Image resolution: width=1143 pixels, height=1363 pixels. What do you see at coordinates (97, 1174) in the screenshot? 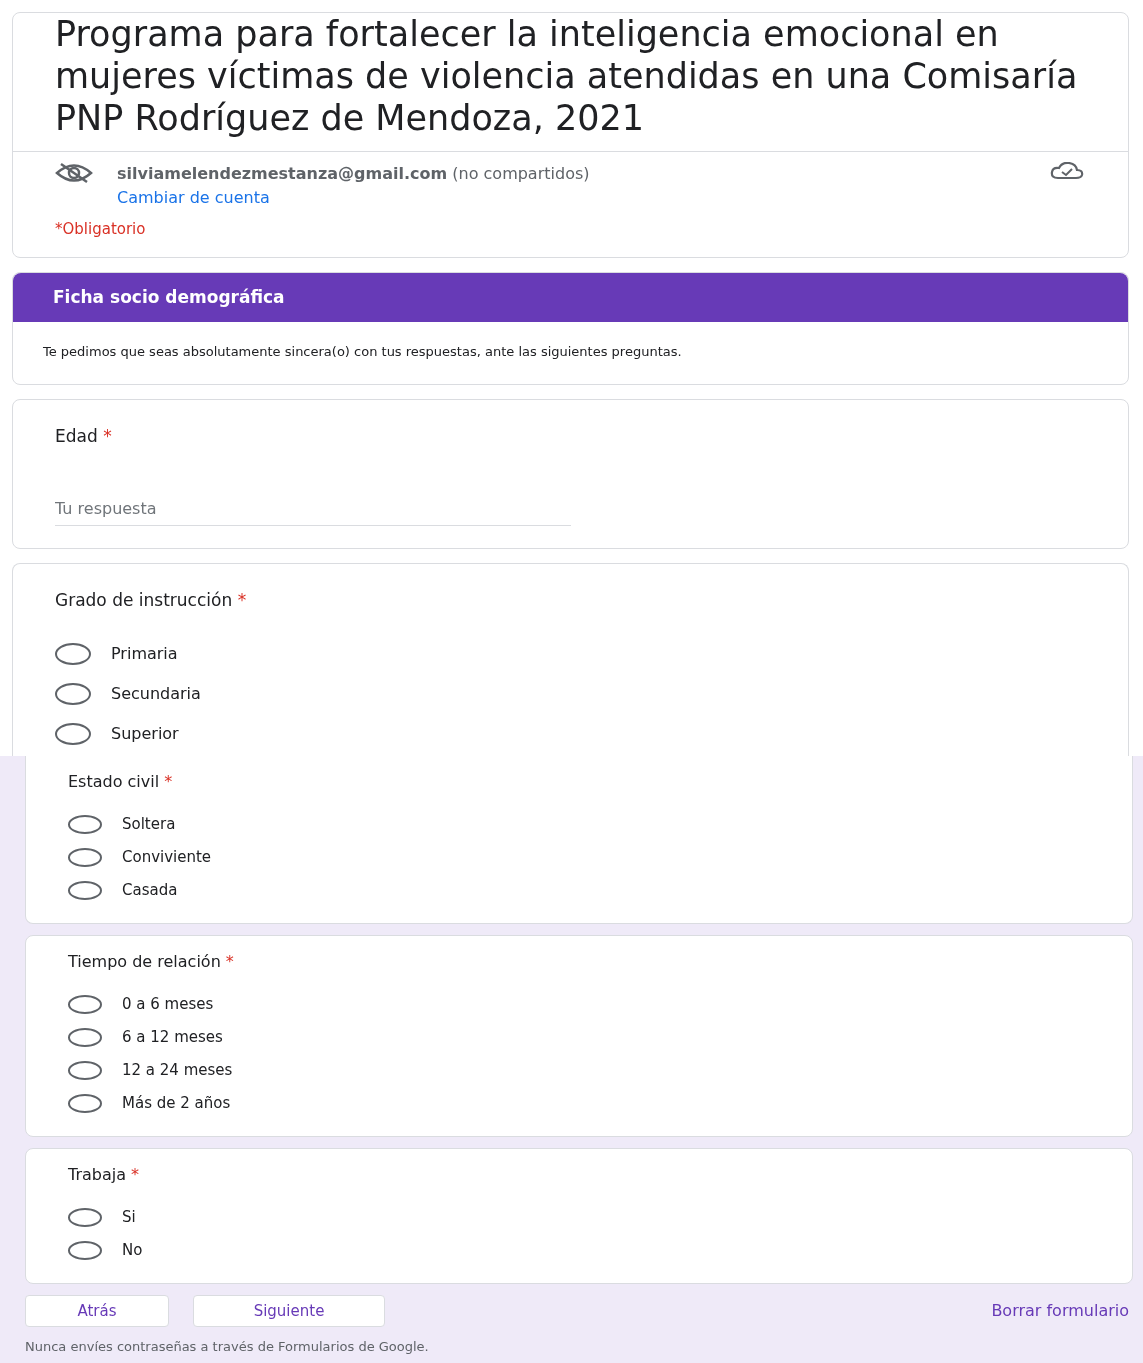
I see `question-title: Trabaja` at bounding box center [97, 1174].